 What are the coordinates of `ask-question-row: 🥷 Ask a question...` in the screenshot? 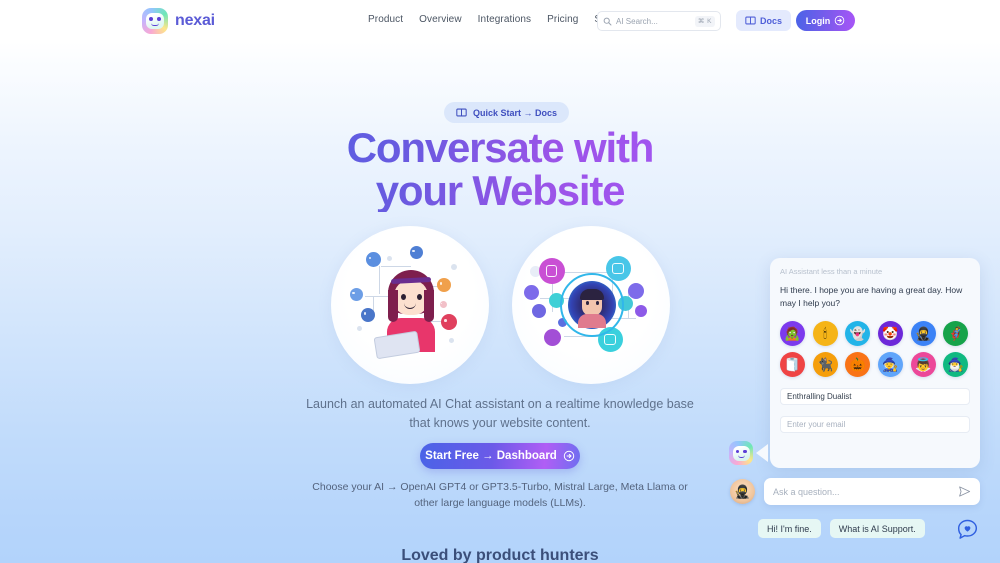 It's located at (855, 491).